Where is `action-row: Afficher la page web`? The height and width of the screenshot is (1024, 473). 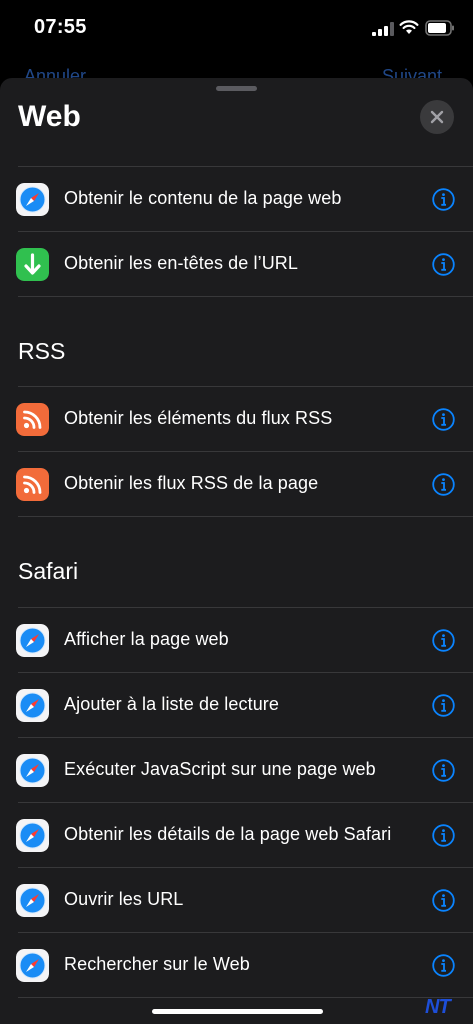 action-row: Afficher la page web is located at coordinates (236, 640).